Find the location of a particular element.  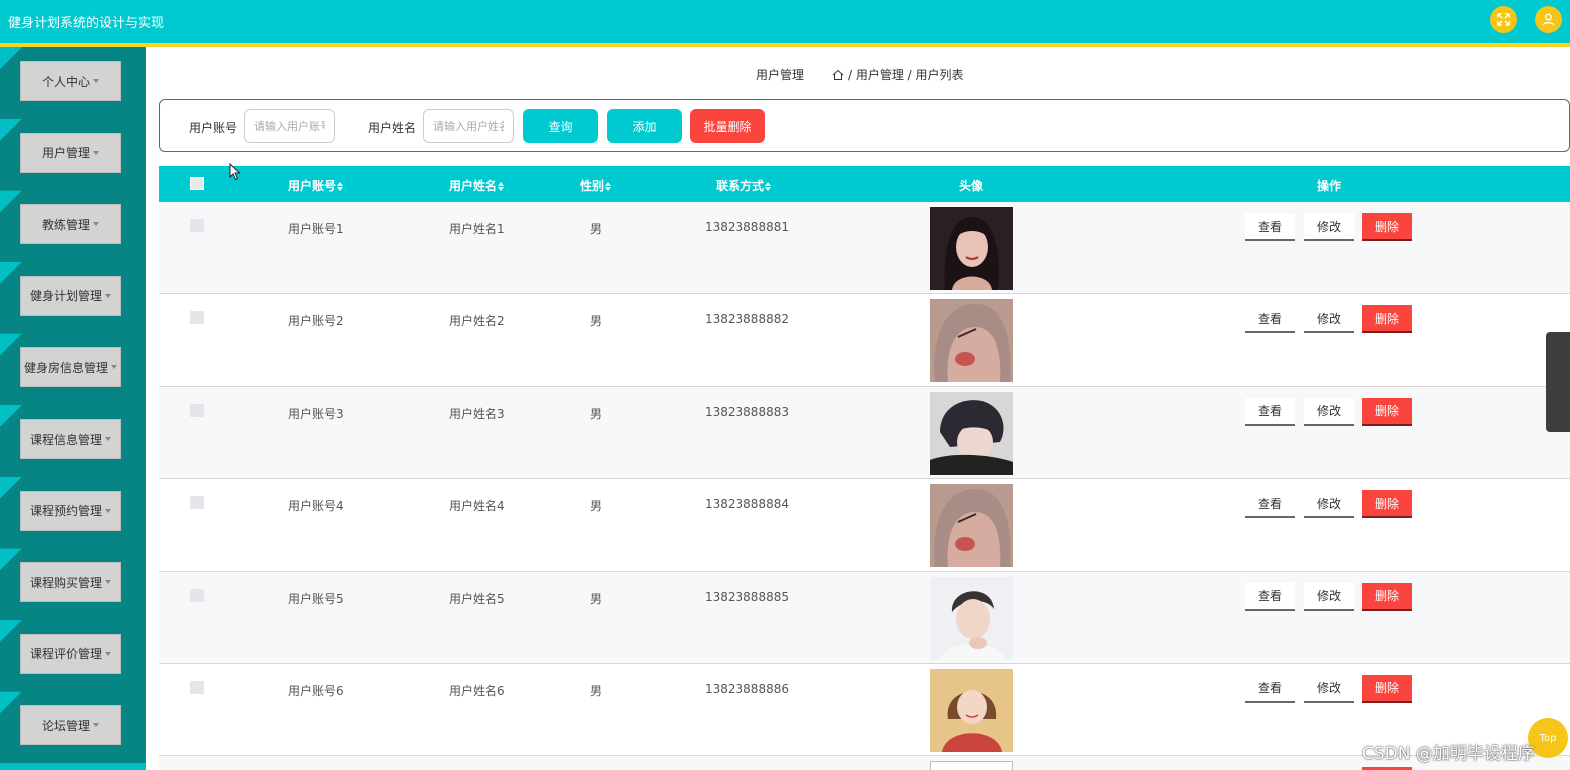

column-header-phone: 联系方式 is located at coordinates (744, 185).